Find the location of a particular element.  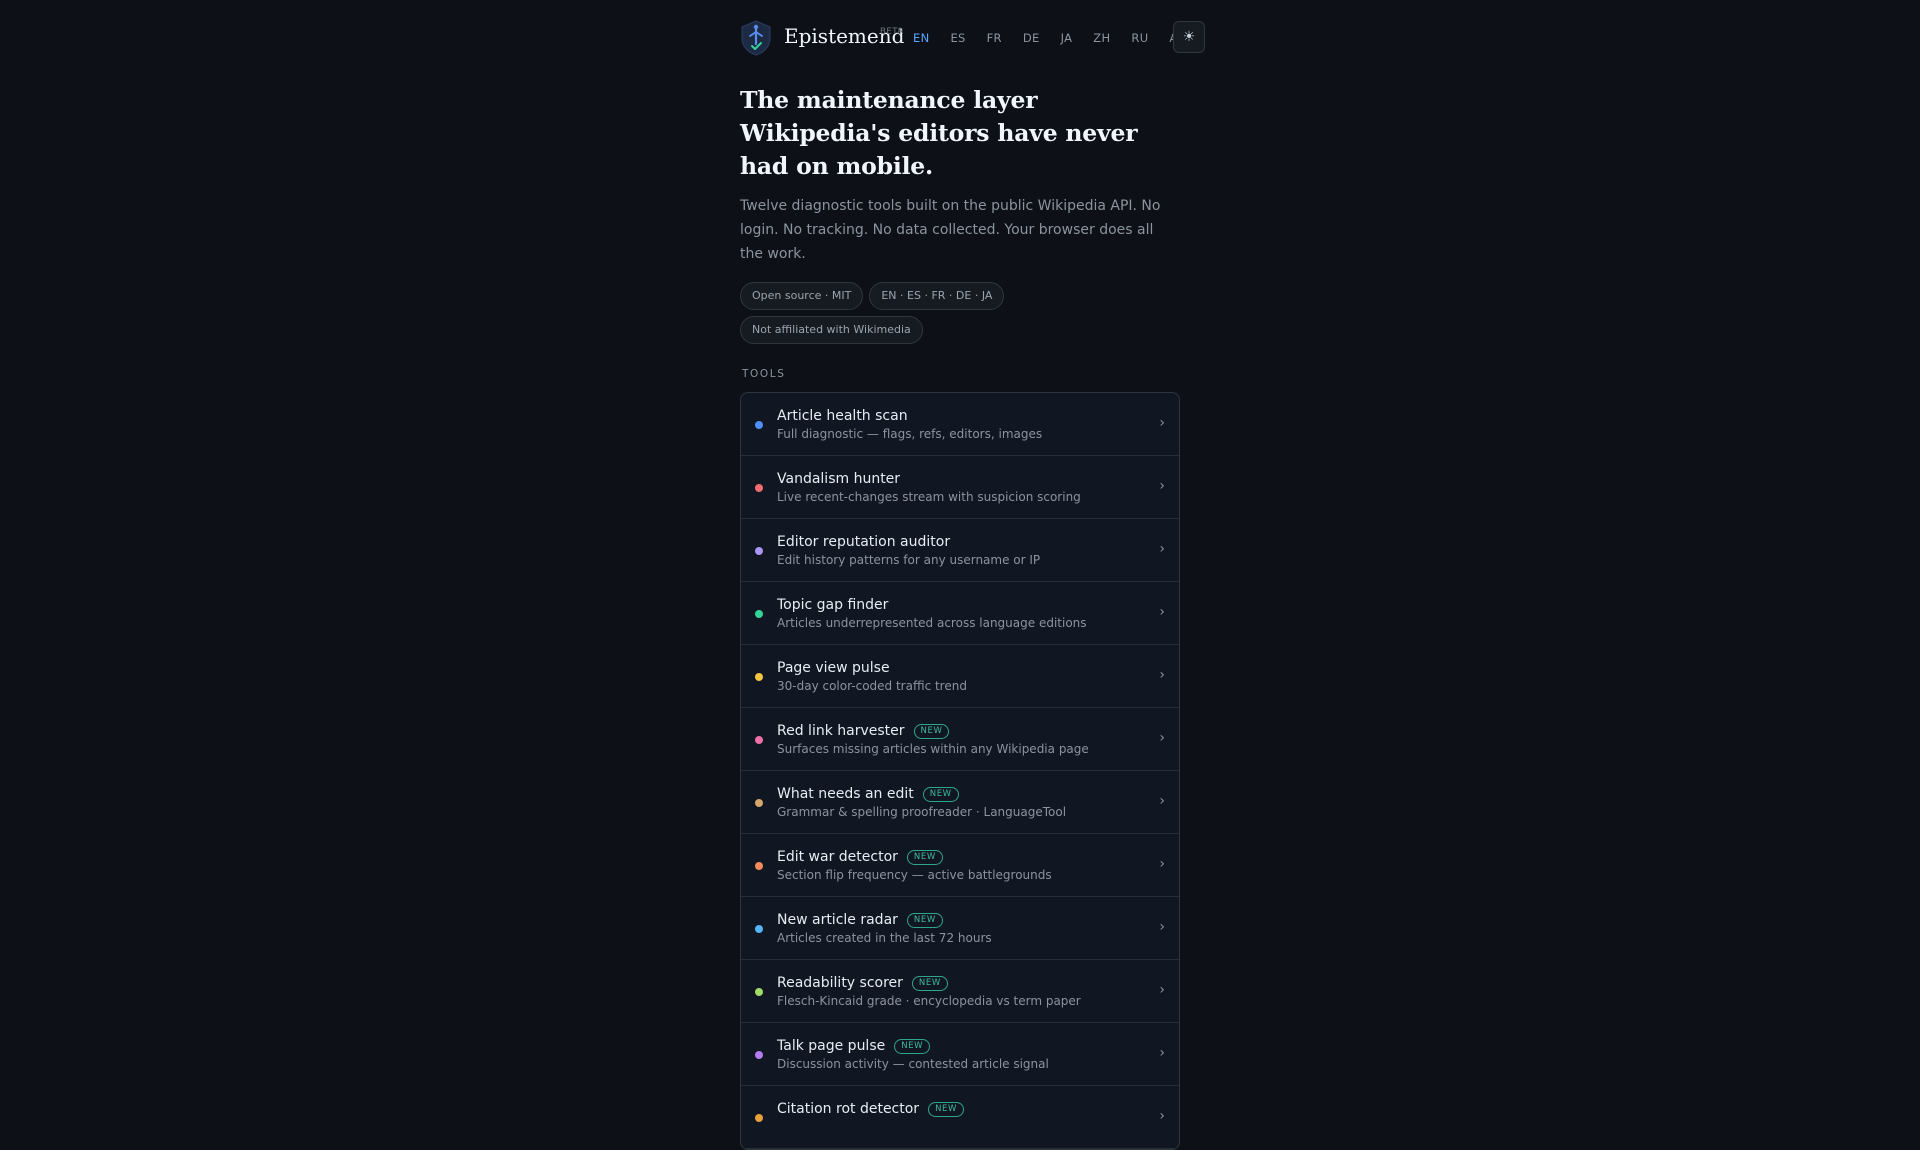

tool-name-text: Page view pulse is located at coordinates (833, 668).